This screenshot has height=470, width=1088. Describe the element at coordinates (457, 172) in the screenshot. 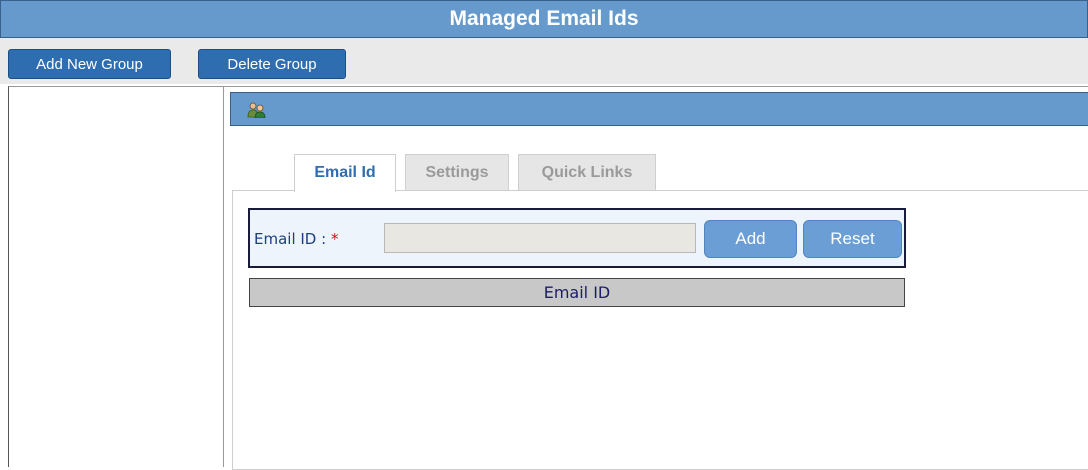

I see `tab-settings: Settings` at that location.